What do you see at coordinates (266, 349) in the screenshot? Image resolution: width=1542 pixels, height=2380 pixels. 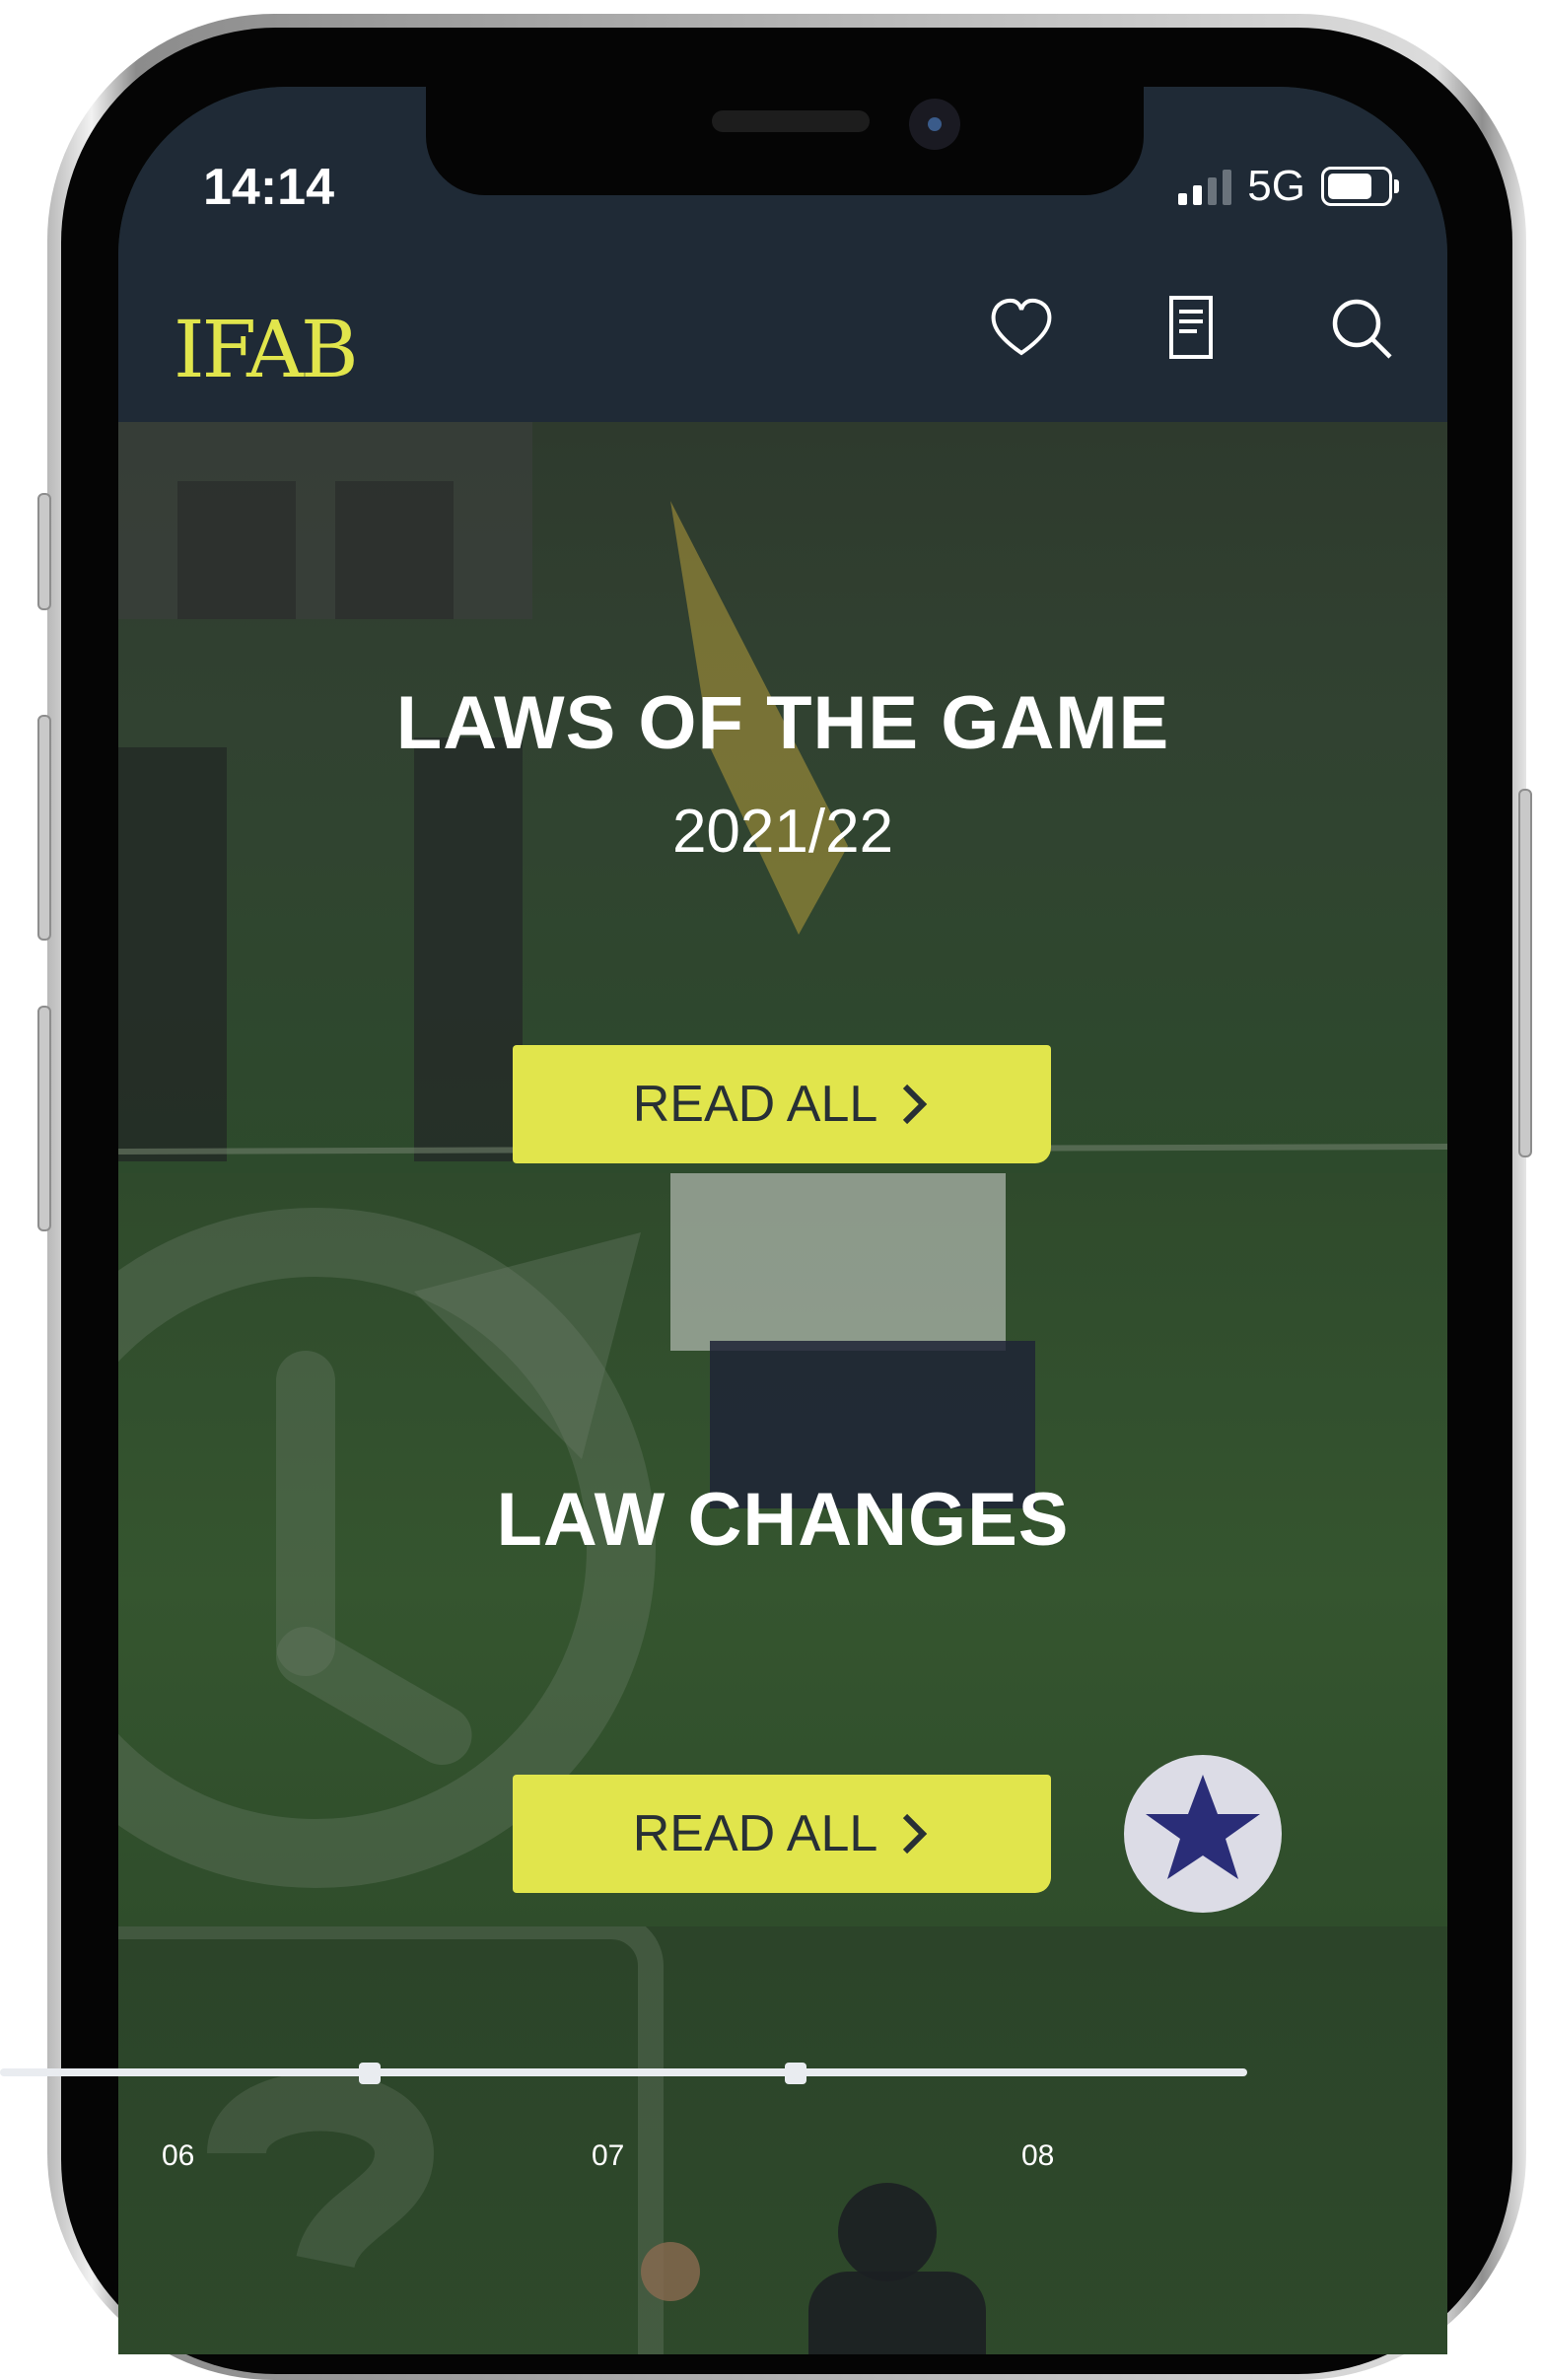 I see `ifab-logo: IFAB` at bounding box center [266, 349].